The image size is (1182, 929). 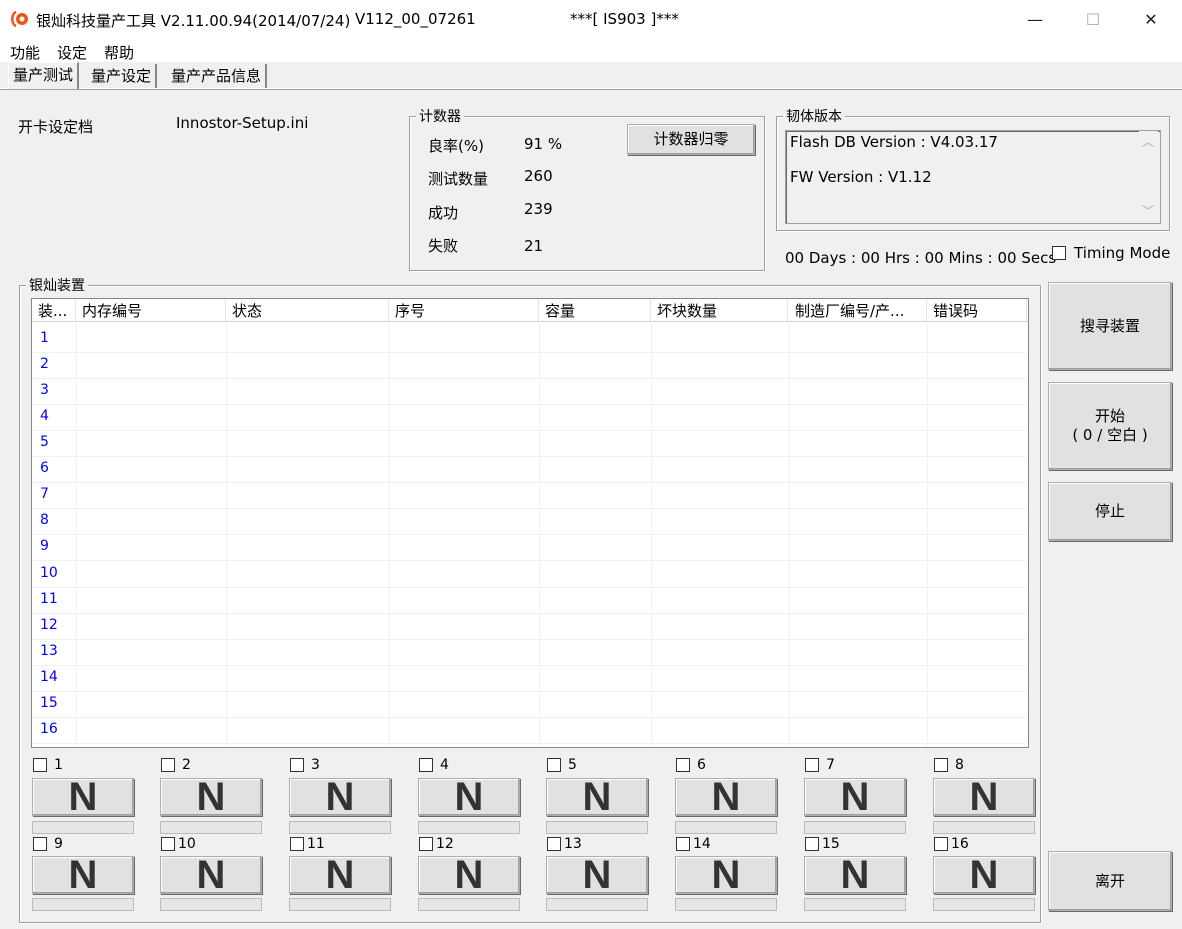 I want to click on timing-mode-checkbox, so click(x=1059, y=253).